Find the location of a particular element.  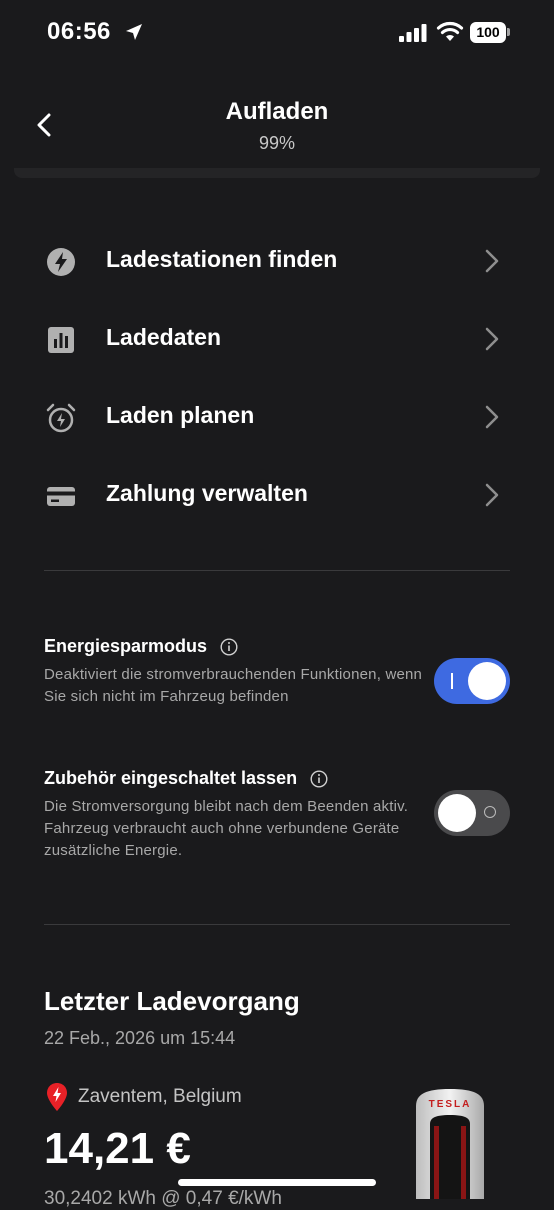

charge-level: 99% is located at coordinates (277, 143).